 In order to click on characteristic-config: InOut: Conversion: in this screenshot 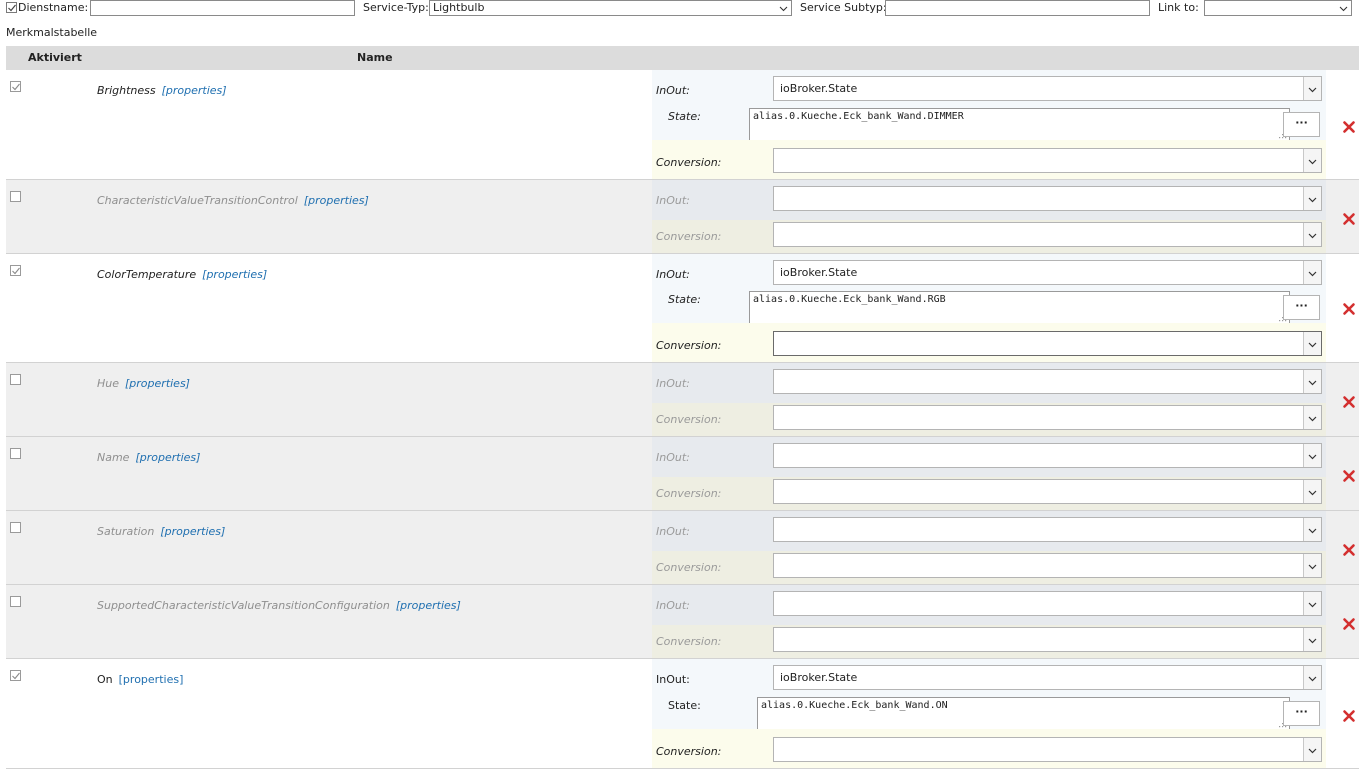, I will do `click(989, 474)`.